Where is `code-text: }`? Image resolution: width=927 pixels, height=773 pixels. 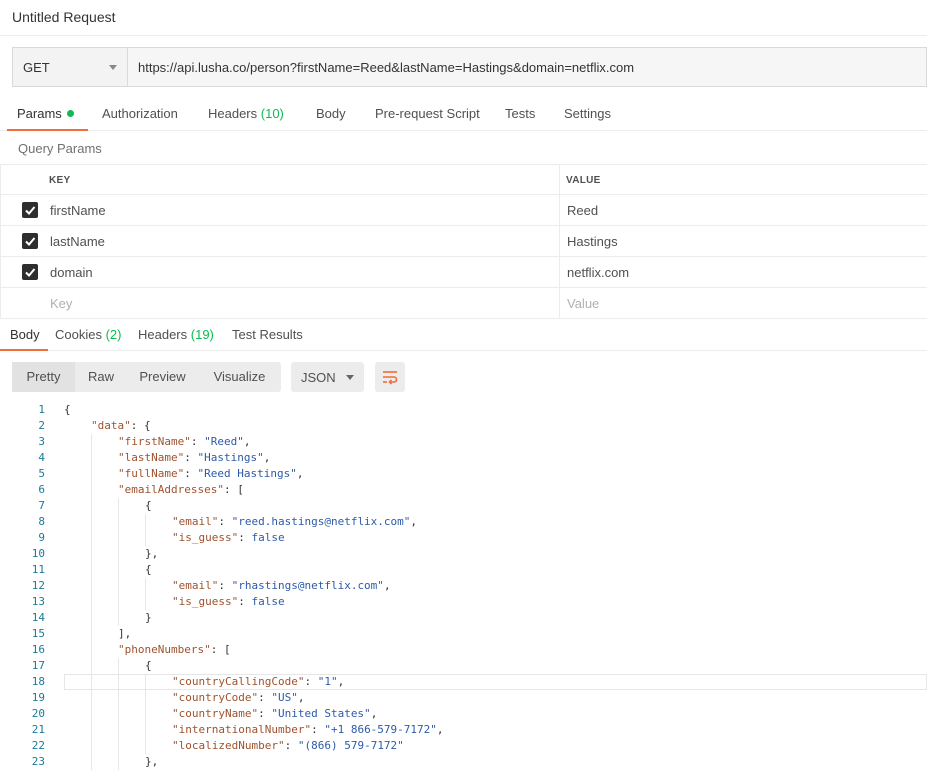
code-text: } is located at coordinates (536, 618).